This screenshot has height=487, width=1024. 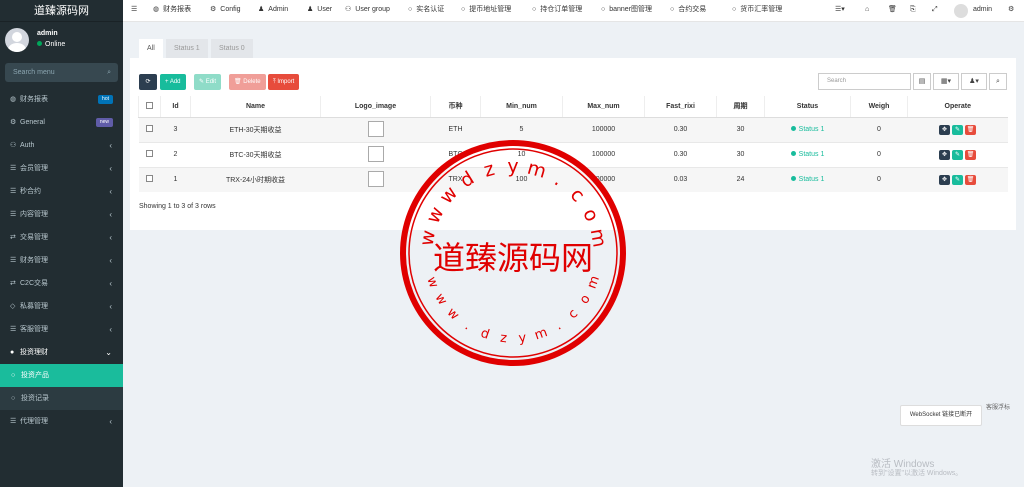 I want to click on search-icon: ⌕, so click(x=109, y=72).